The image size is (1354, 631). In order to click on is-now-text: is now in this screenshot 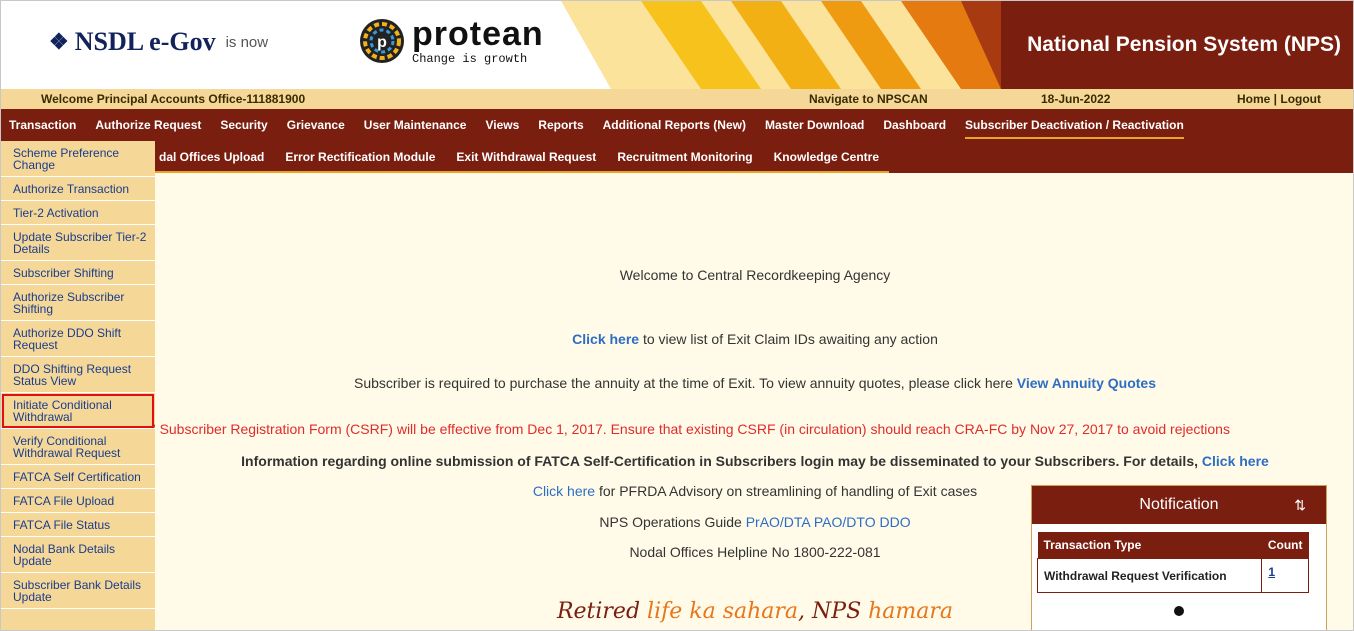, I will do `click(247, 42)`.